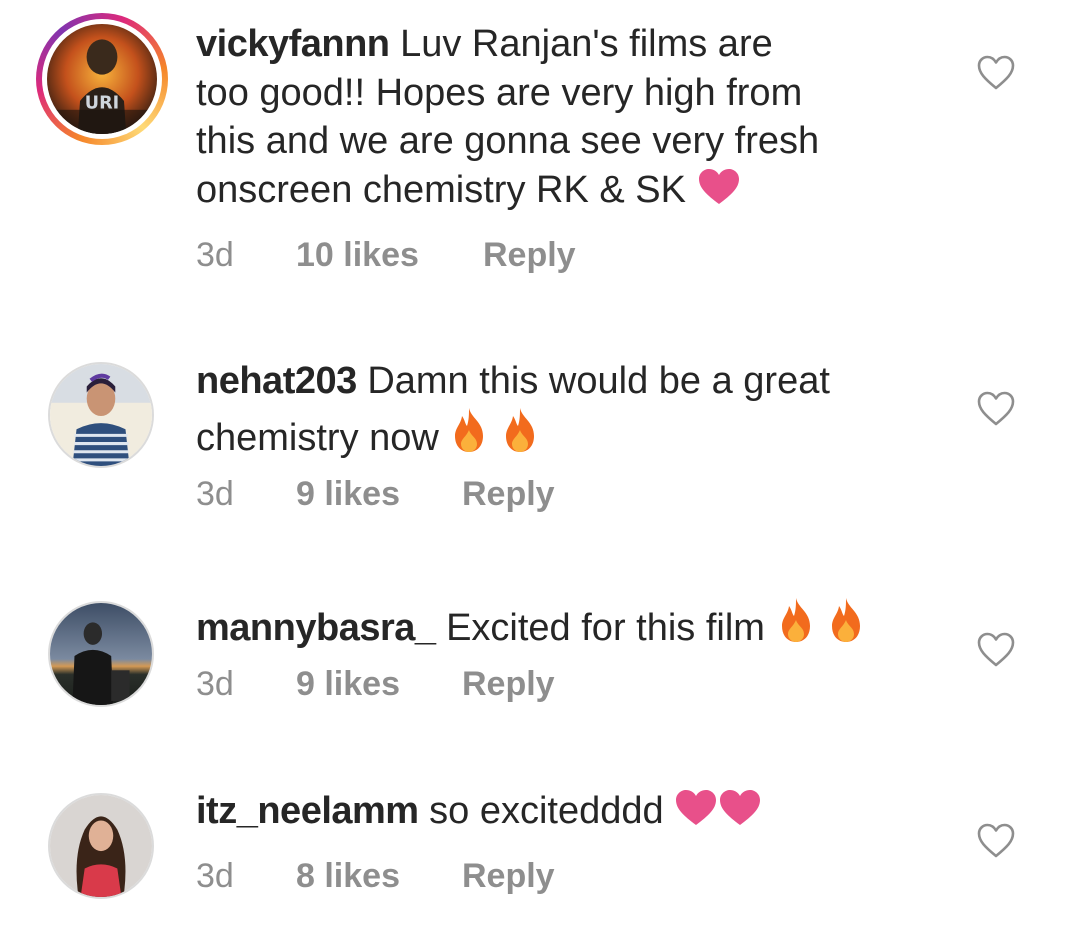  I want to click on comment-meta: 3d 10 likes Reply, so click(386, 255).